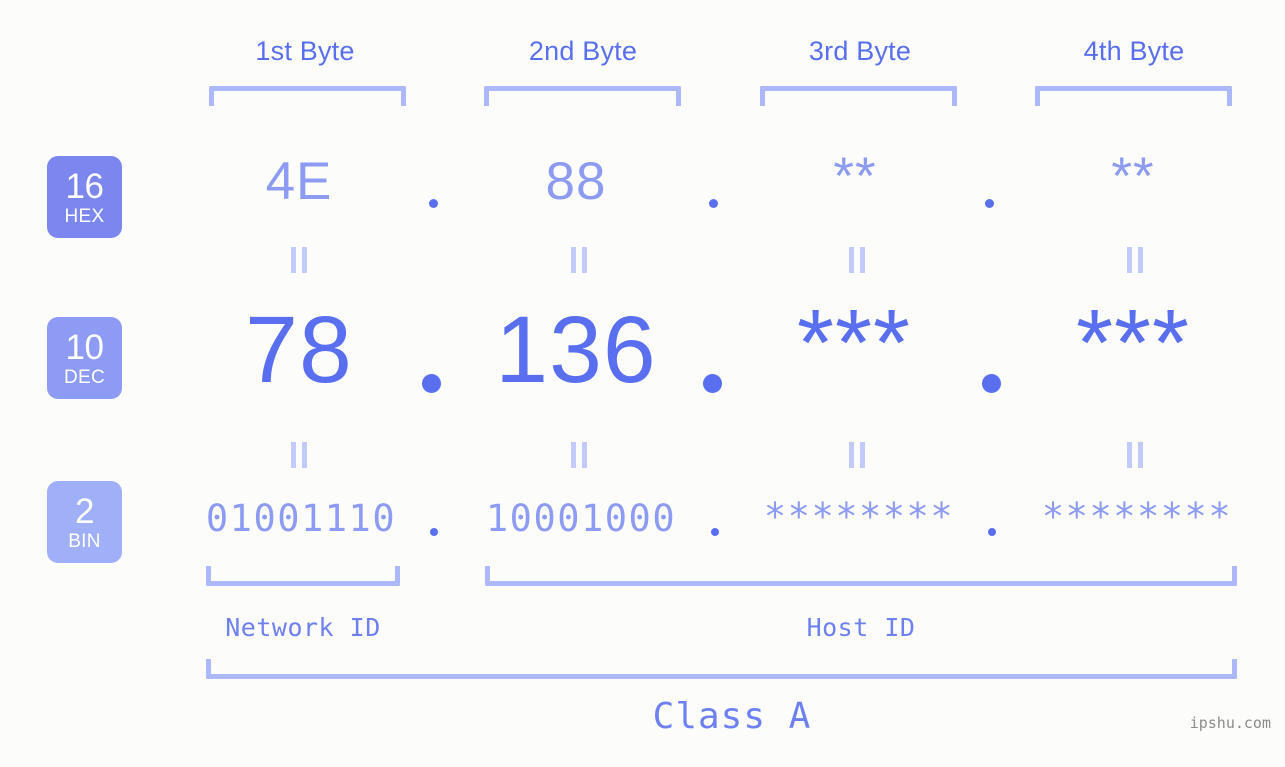 This screenshot has width=1285, height=767. I want to click on radix-badge-dec-base: 10, so click(84, 347).